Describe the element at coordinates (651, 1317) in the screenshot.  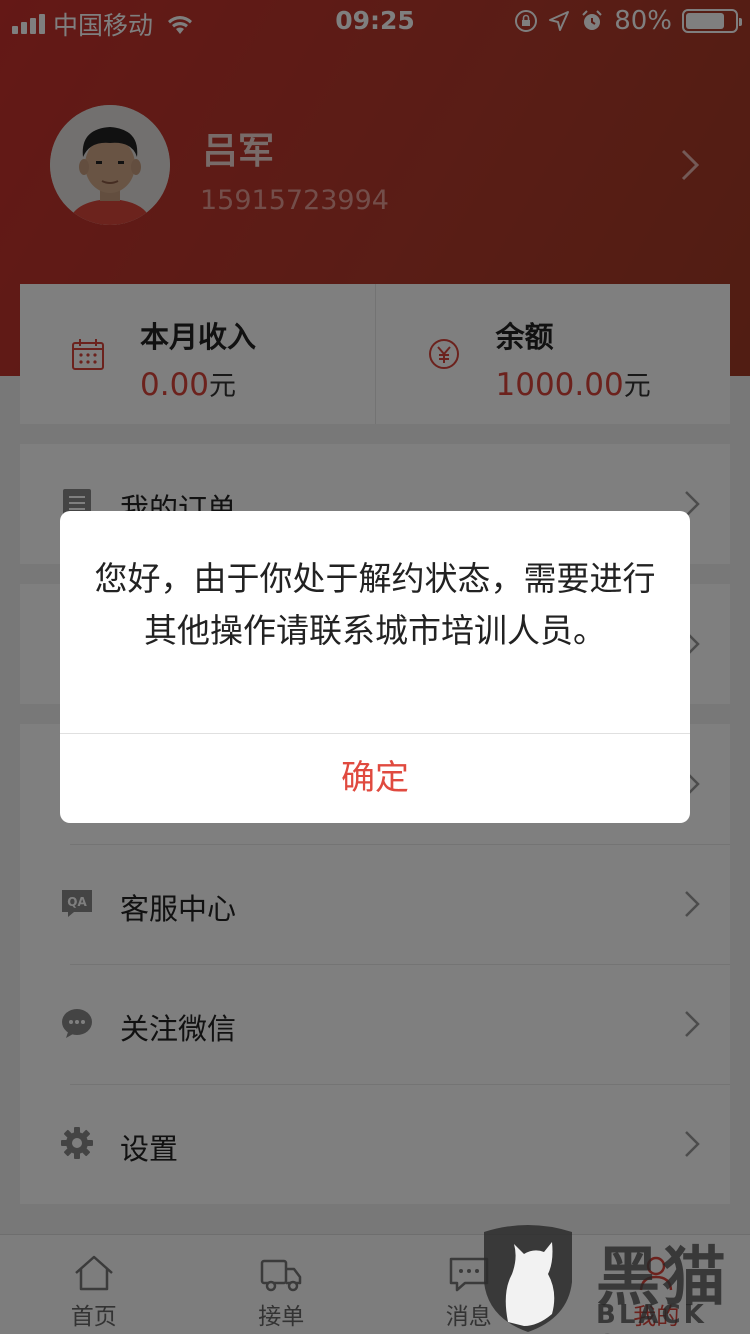
I see `watermark-sub: BLACK CAT` at that location.